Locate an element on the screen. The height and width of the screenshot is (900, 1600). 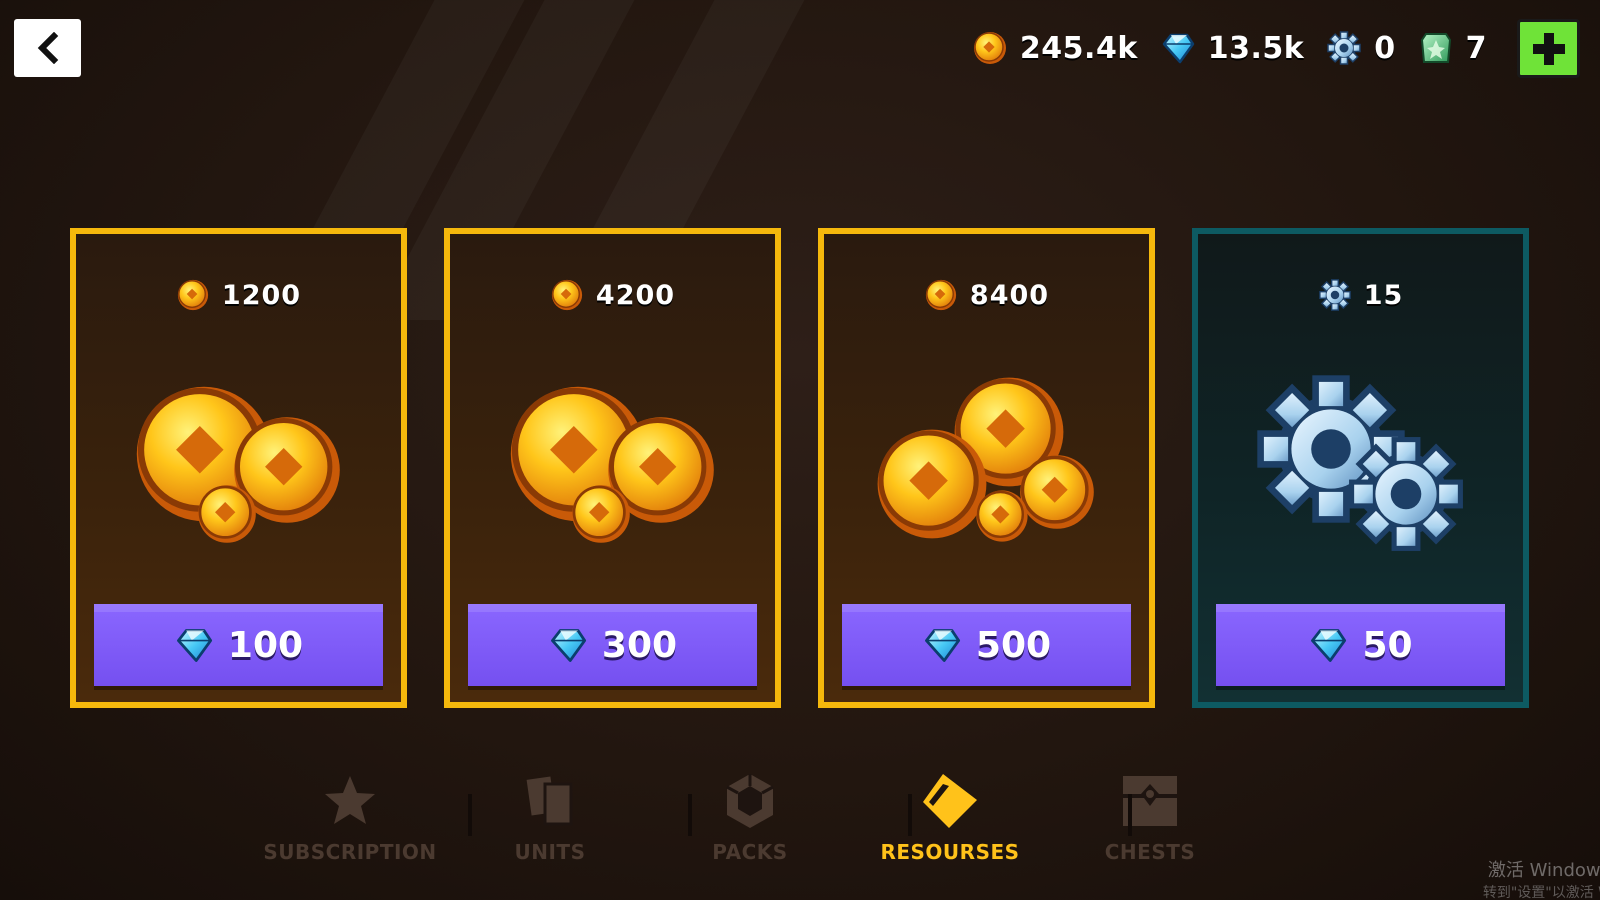
offer-amount: 15 is located at coordinates (1360, 295).